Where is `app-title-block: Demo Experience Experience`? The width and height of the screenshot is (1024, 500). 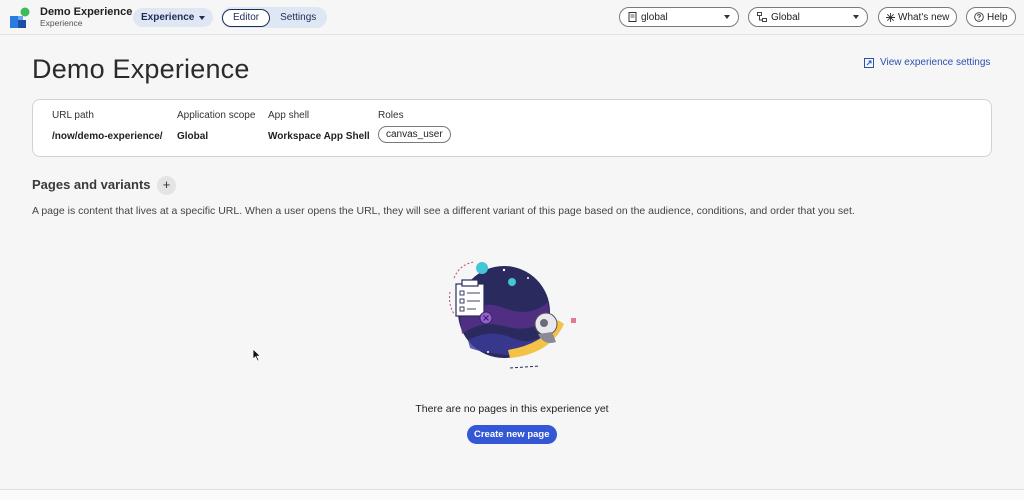
app-title-block: Demo Experience Experience is located at coordinates (86, 17).